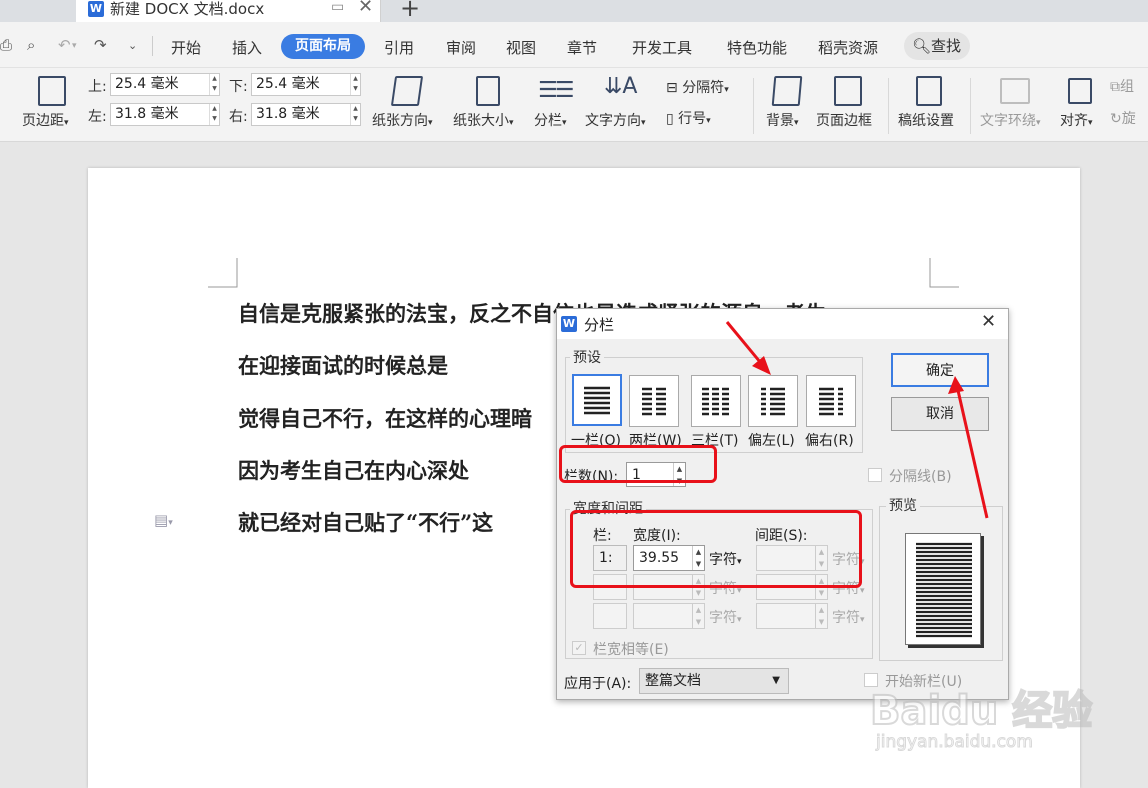 This screenshot has height=788, width=1148. Describe the element at coordinates (955, 742) in the screenshot. I see `watermark-url: jingyan.baidu.com` at that location.